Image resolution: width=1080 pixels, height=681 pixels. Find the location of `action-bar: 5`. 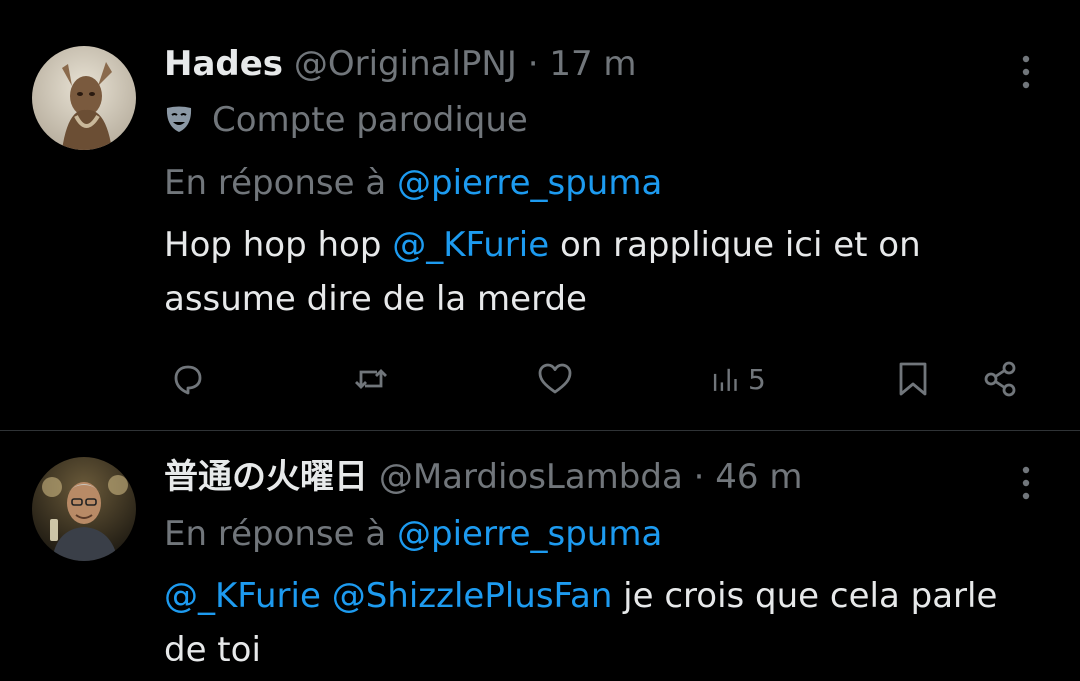

action-bar: 5 is located at coordinates (540, 380).